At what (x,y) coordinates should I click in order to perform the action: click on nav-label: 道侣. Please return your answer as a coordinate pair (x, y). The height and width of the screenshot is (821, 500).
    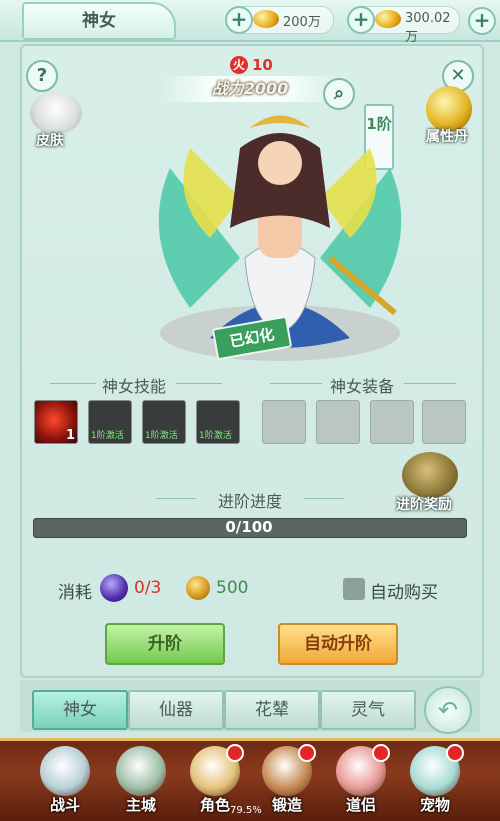
    Looking at the image, I should click on (360, 805).